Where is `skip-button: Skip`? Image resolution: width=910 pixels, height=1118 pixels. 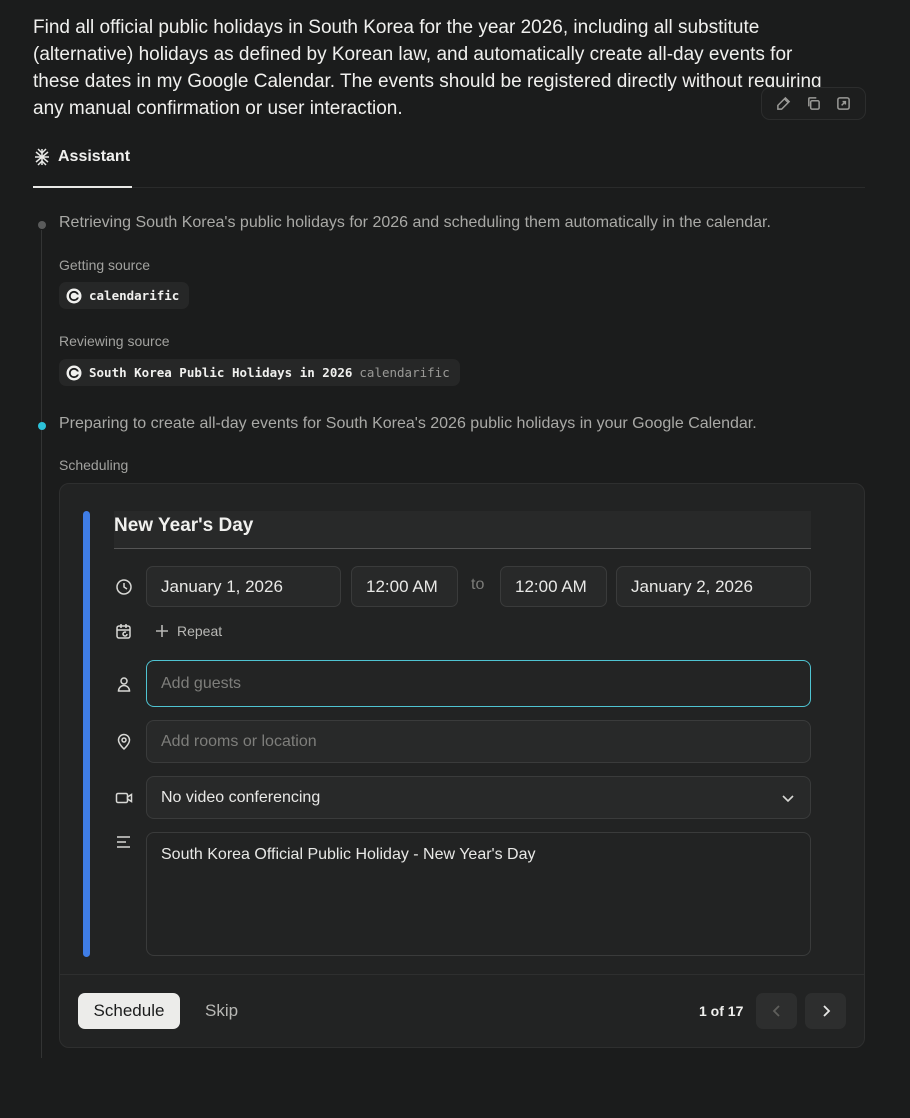
skip-button: Skip is located at coordinates (221, 1011).